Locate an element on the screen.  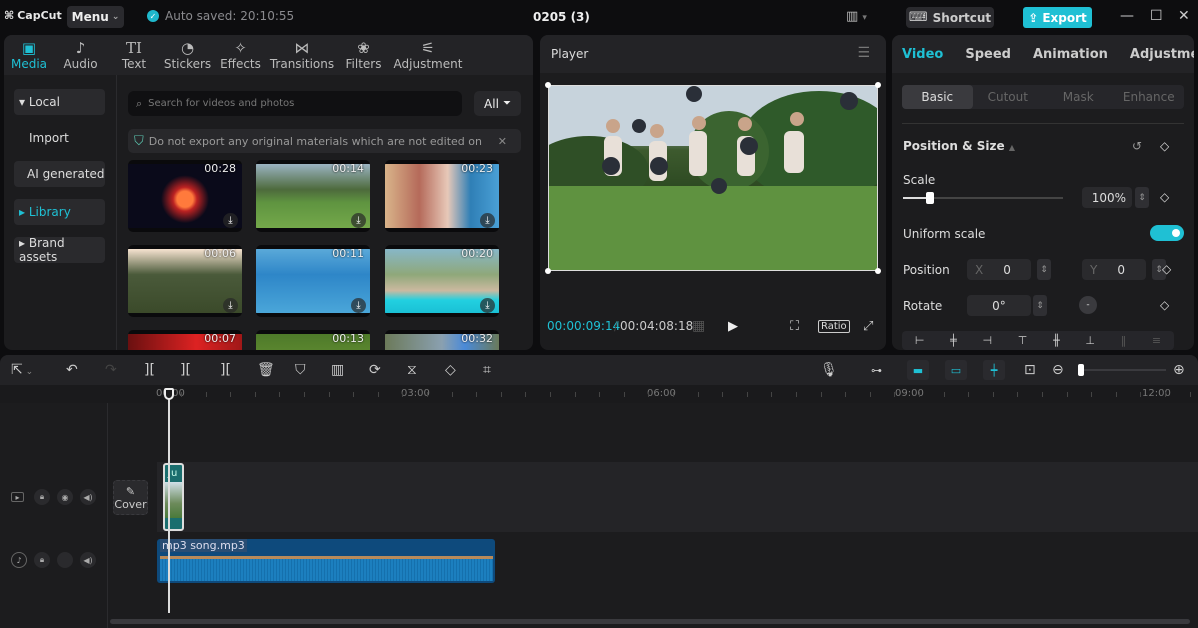
preview-axis-icon: ┿ is located at coordinates (994, 370).